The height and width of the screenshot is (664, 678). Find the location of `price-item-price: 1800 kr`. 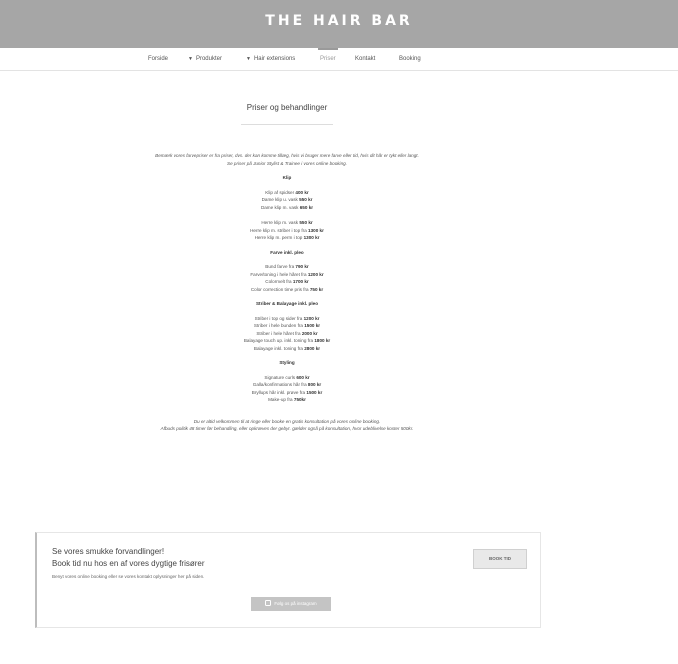

price-item-price: 1800 kr is located at coordinates (322, 340).